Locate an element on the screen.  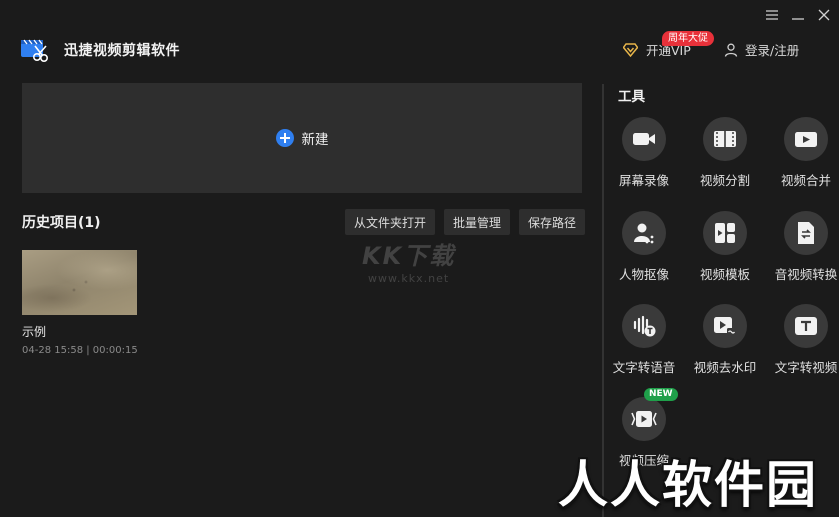
tool-label: 视频去水印 is located at coordinates (725, 367).